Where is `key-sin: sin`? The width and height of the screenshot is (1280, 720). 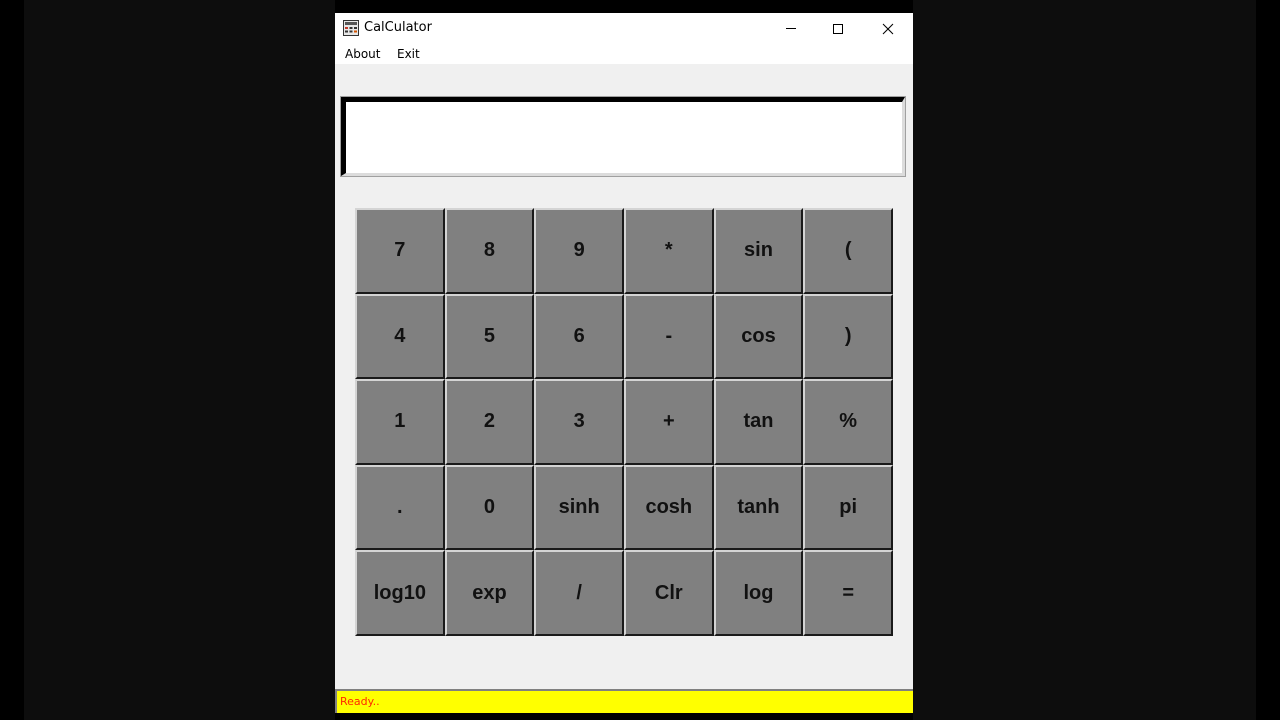 key-sin: sin is located at coordinates (758, 251).